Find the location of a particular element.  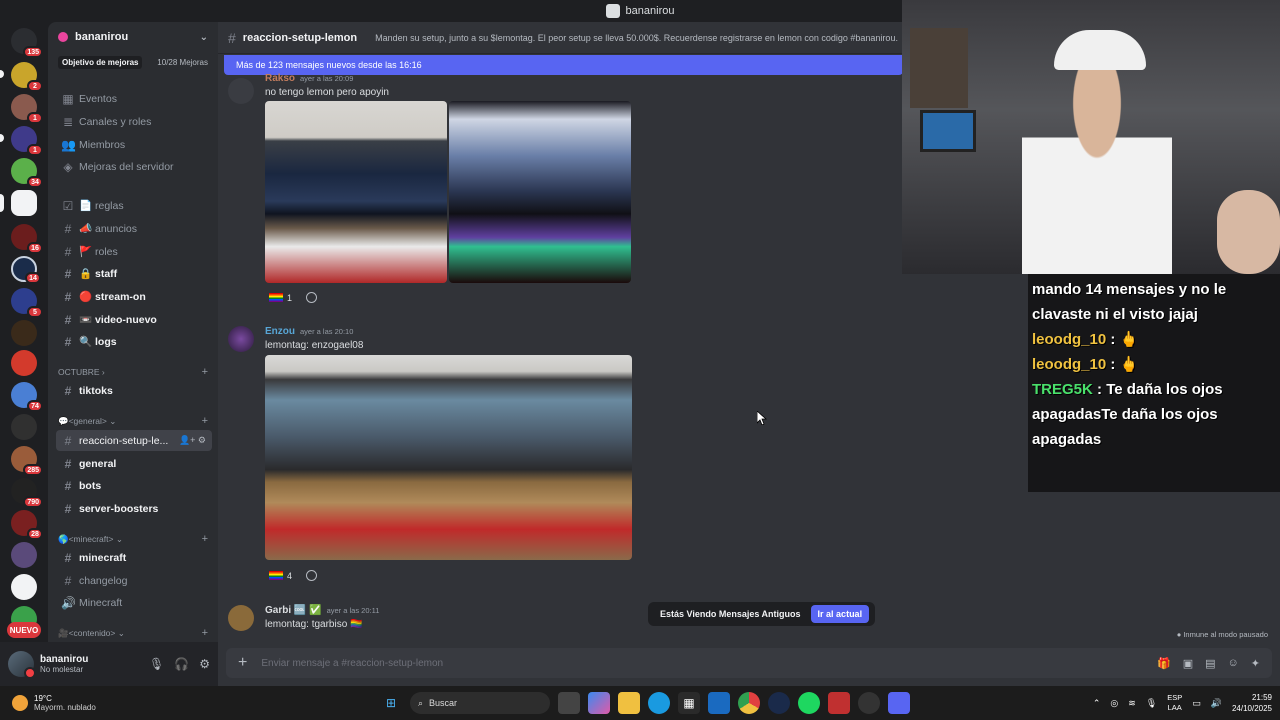

category-octubre: OCTUBRE › + is located at coordinates (133, 372).